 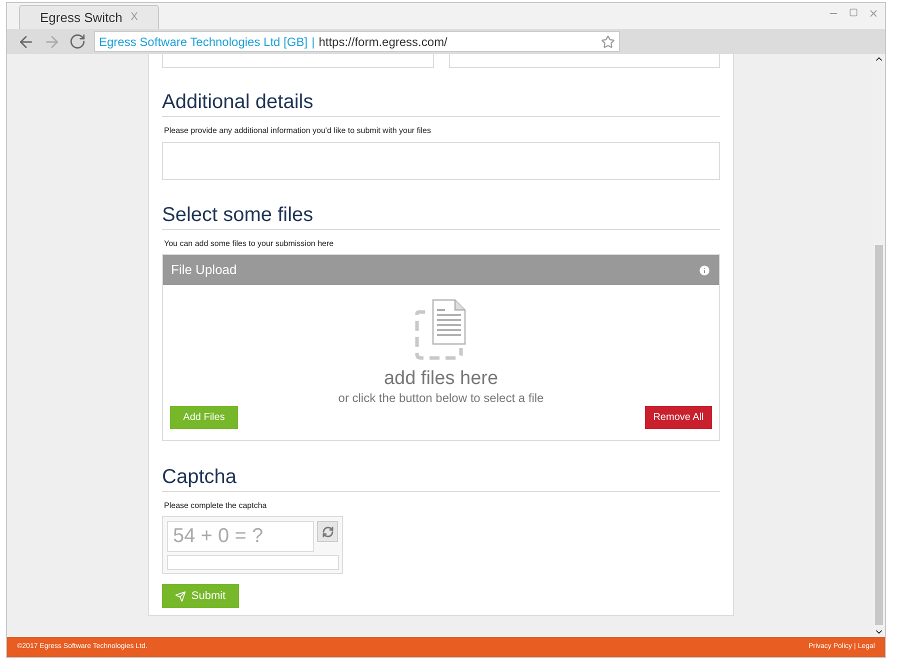 What do you see at coordinates (253, 562) in the screenshot?
I see `captcha-answer-field` at bounding box center [253, 562].